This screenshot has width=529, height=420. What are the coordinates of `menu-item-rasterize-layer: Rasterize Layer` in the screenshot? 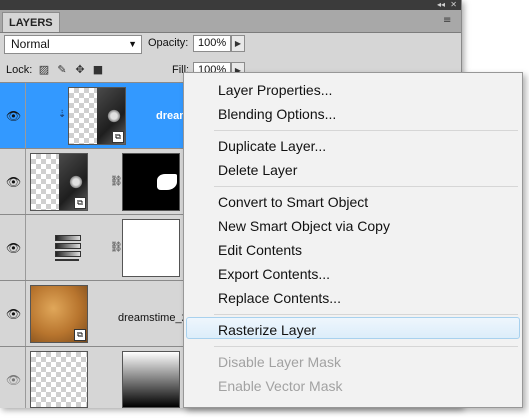 It's located at (267, 330).